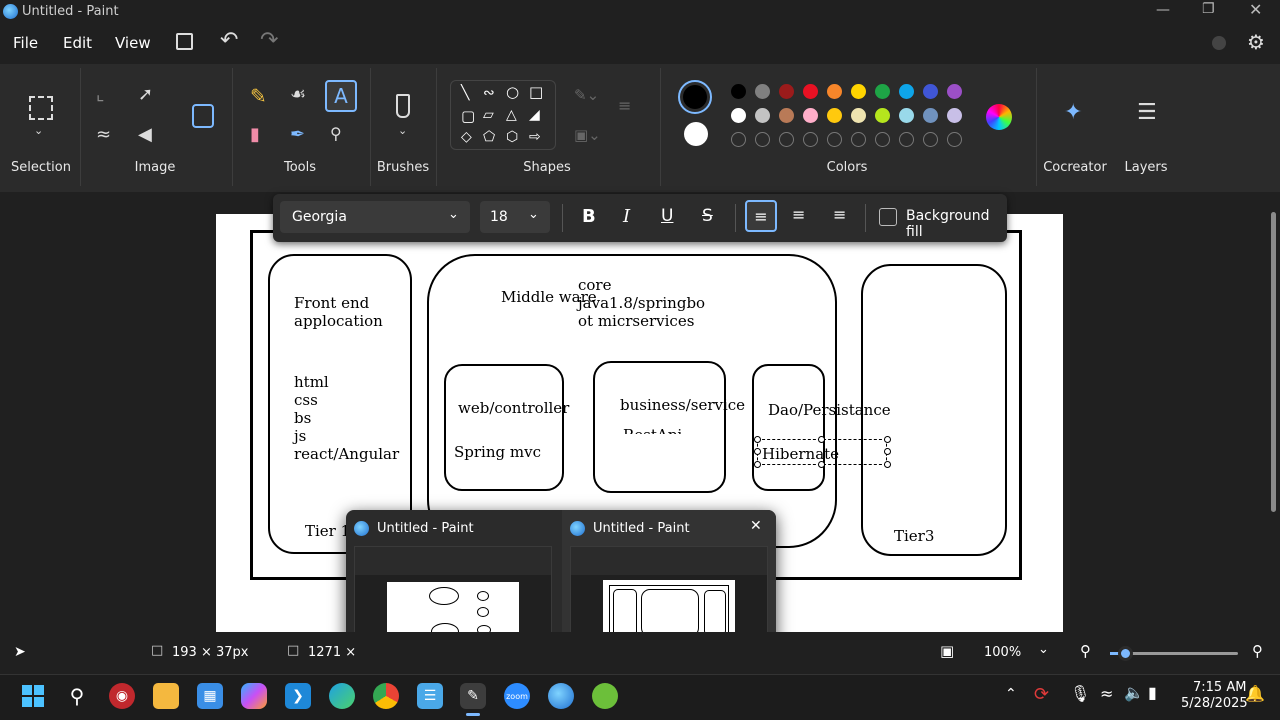 The height and width of the screenshot is (720, 1280). I want to click on outline-icon: ✎⌄, so click(586, 95).